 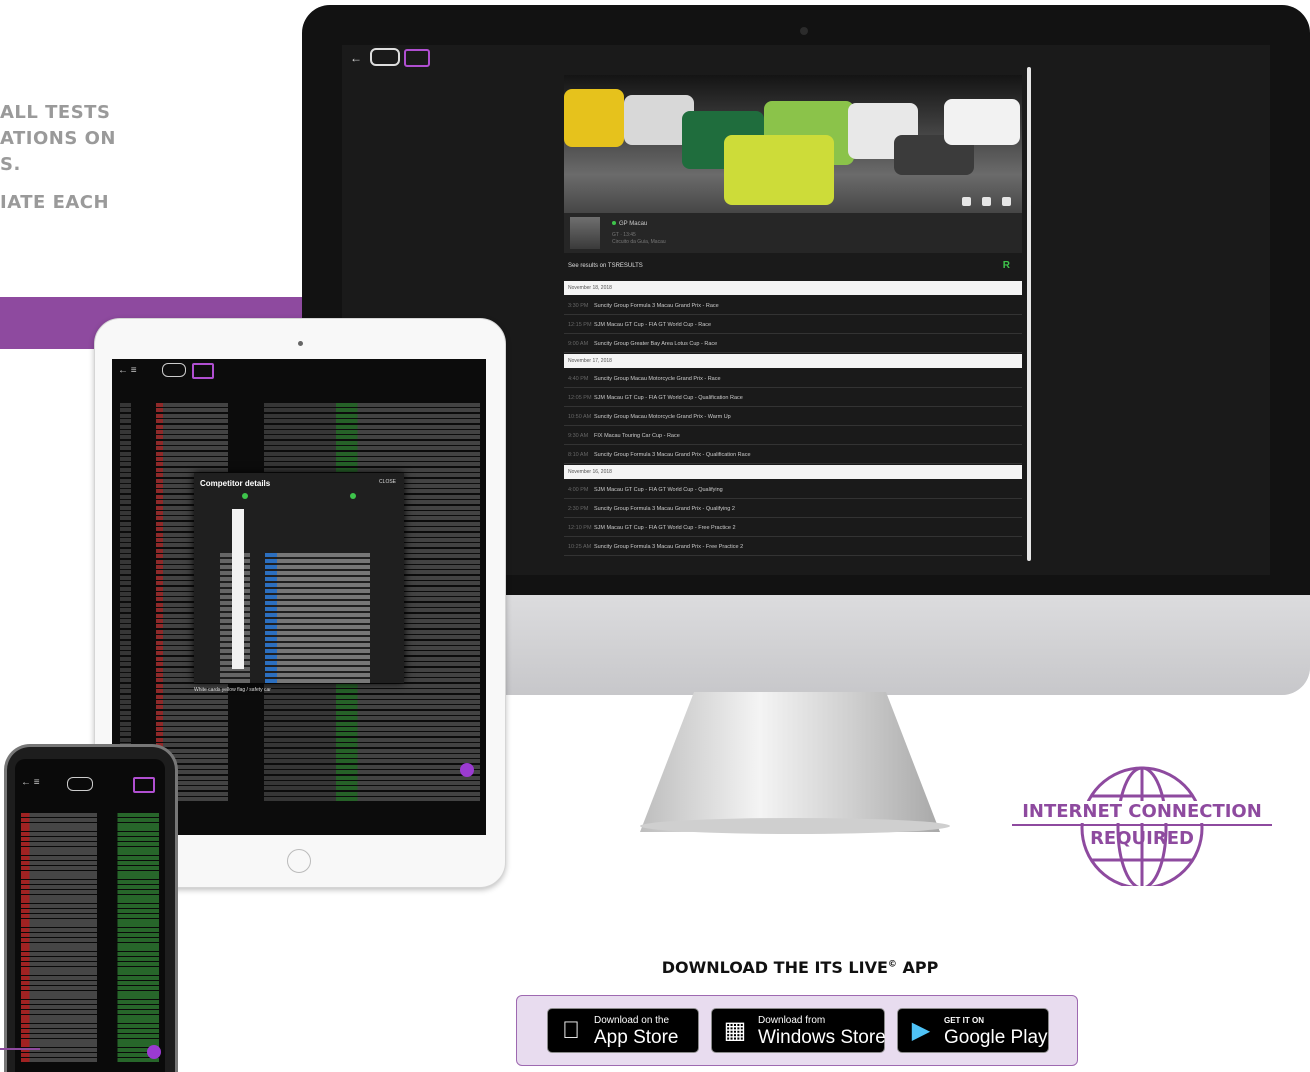 What do you see at coordinates (637, 436) in the screenshot?
I see `session-title: FIX Macau Touring Car Cup - Race` at bounding box center [637, 436].